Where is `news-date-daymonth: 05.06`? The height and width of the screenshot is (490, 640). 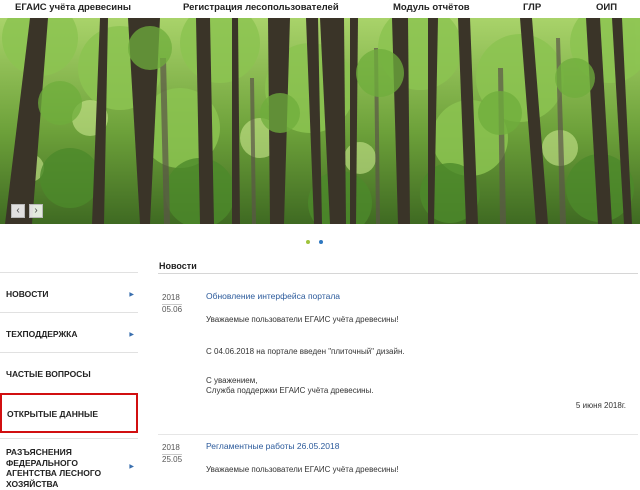 news-date-daymonth: 05.06 is located at coordinates (172, 309).